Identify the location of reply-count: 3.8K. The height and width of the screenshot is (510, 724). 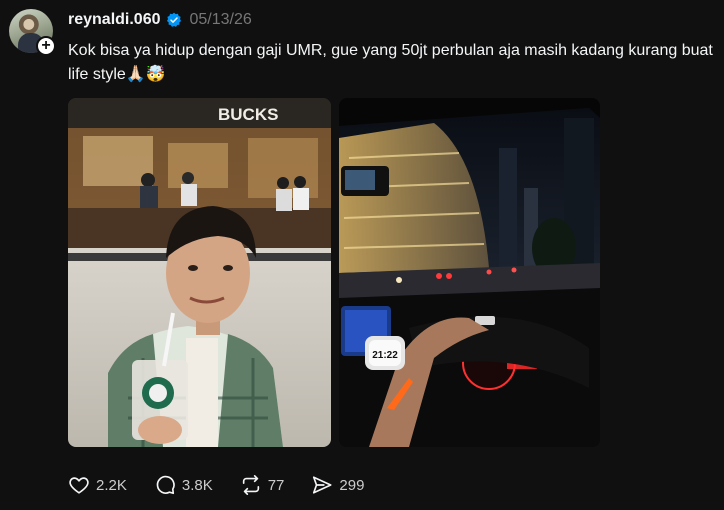
(197, 485).